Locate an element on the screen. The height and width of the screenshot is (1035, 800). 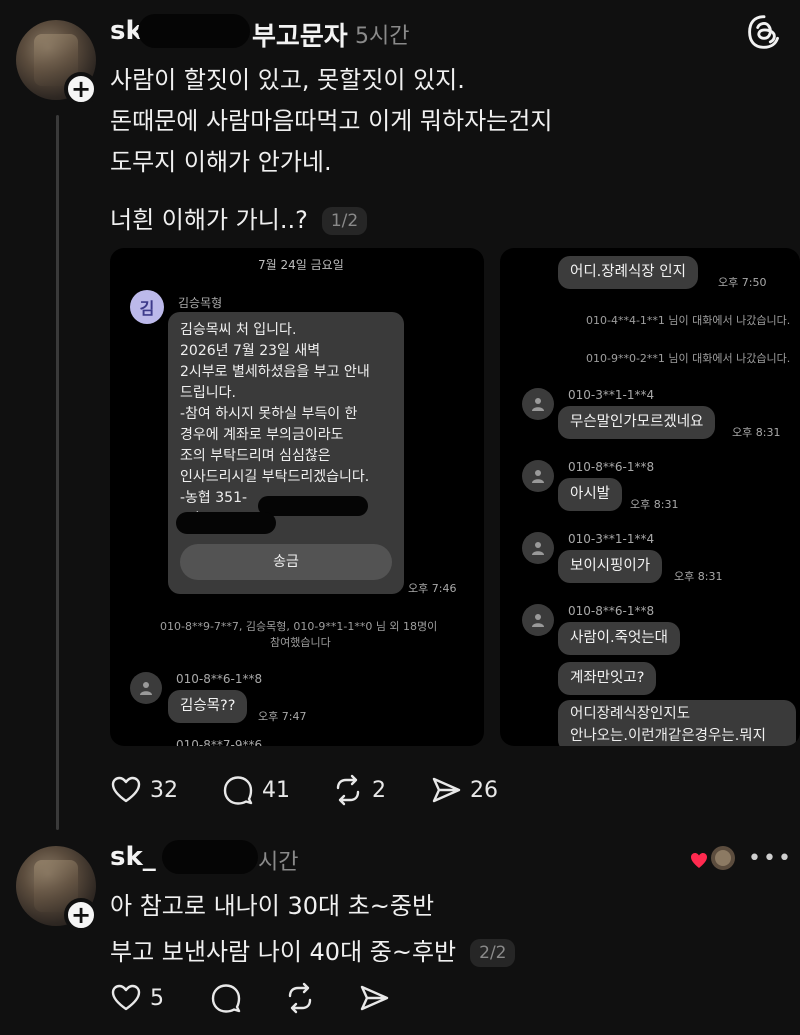
repost-count: 2 is located at coordinates (379, 790).